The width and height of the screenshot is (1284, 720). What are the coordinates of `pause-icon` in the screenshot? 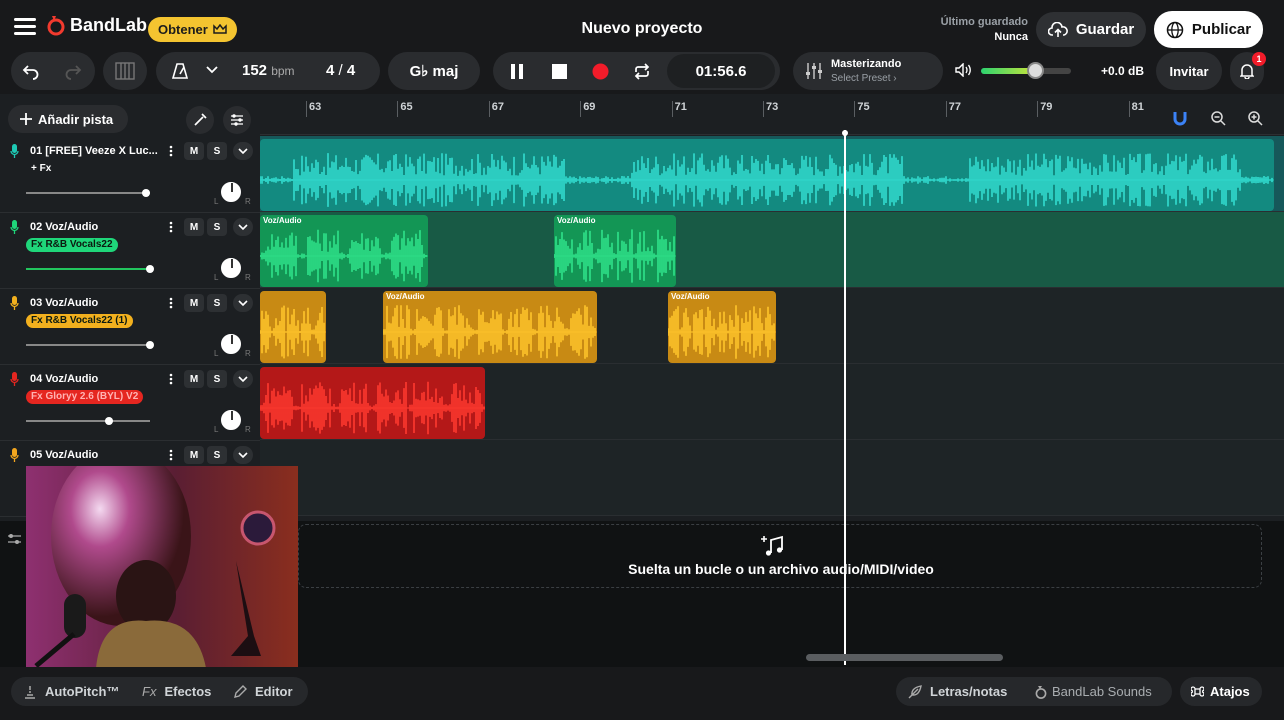 It's located at (517, 71).